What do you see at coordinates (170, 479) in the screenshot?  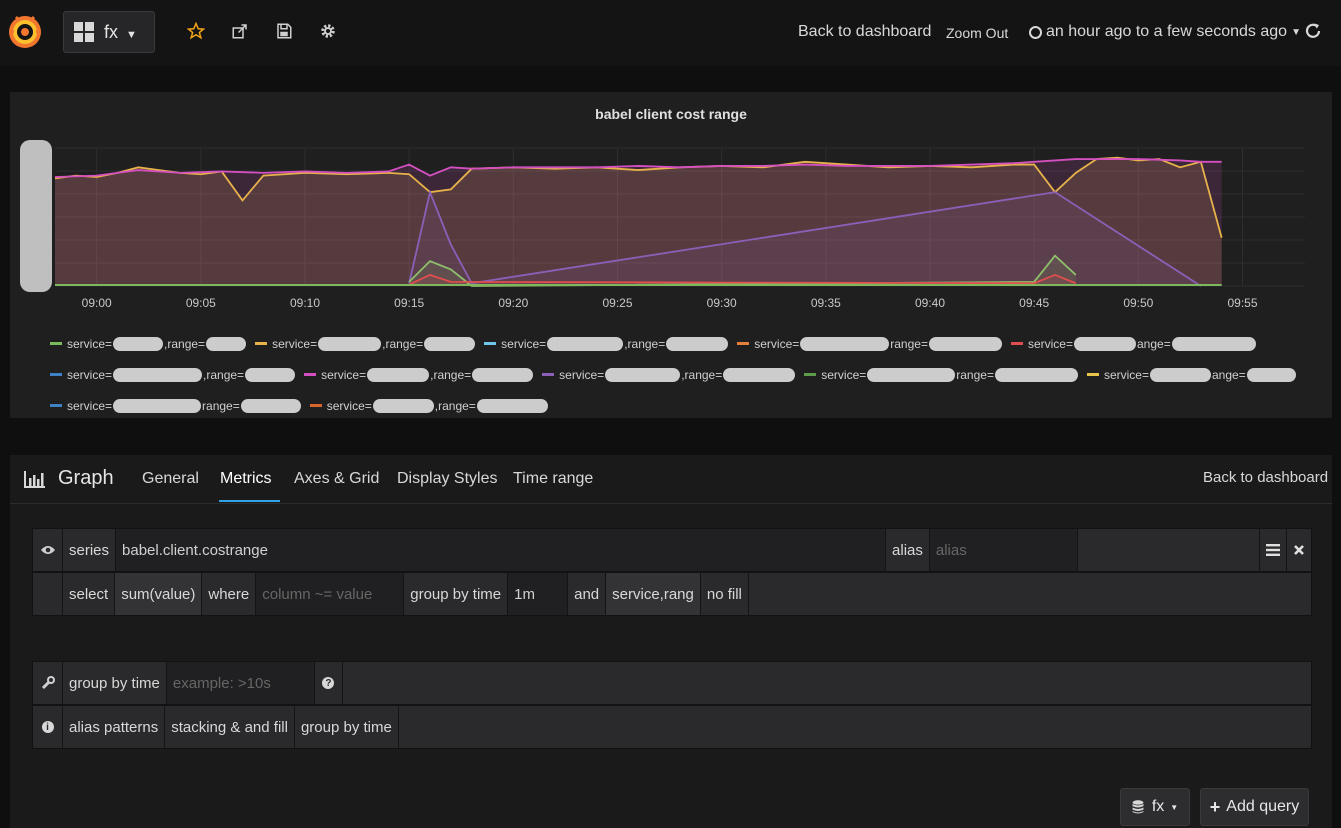 I see `tab-general: General` at bounding box center [170, 479].